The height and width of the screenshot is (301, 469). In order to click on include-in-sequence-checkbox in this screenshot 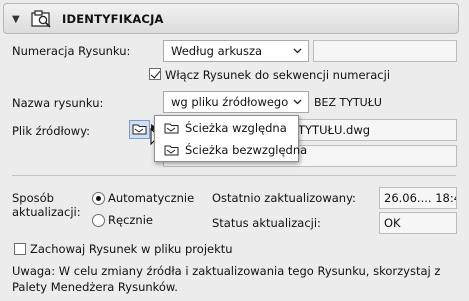, I will do `click(155, 74)`.